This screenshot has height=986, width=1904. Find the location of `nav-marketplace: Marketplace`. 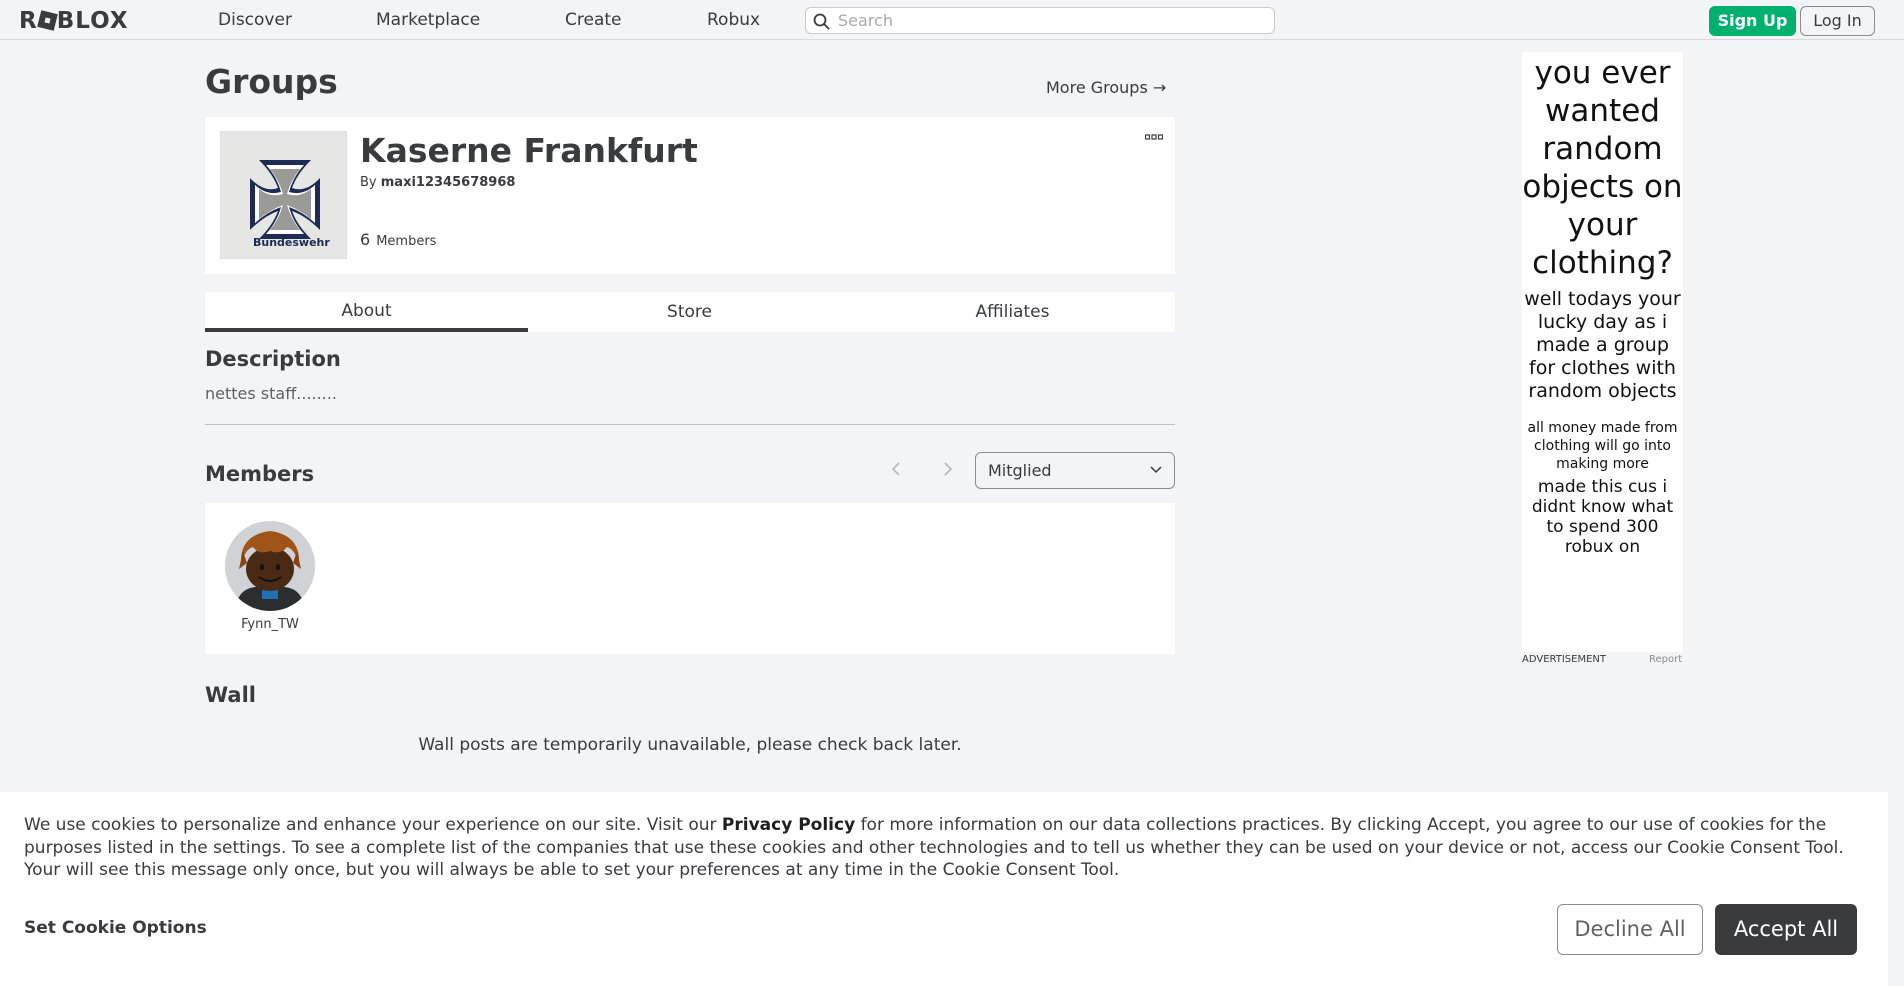

nav-marketplace: Marketplace is located at coordinates (428, 20).